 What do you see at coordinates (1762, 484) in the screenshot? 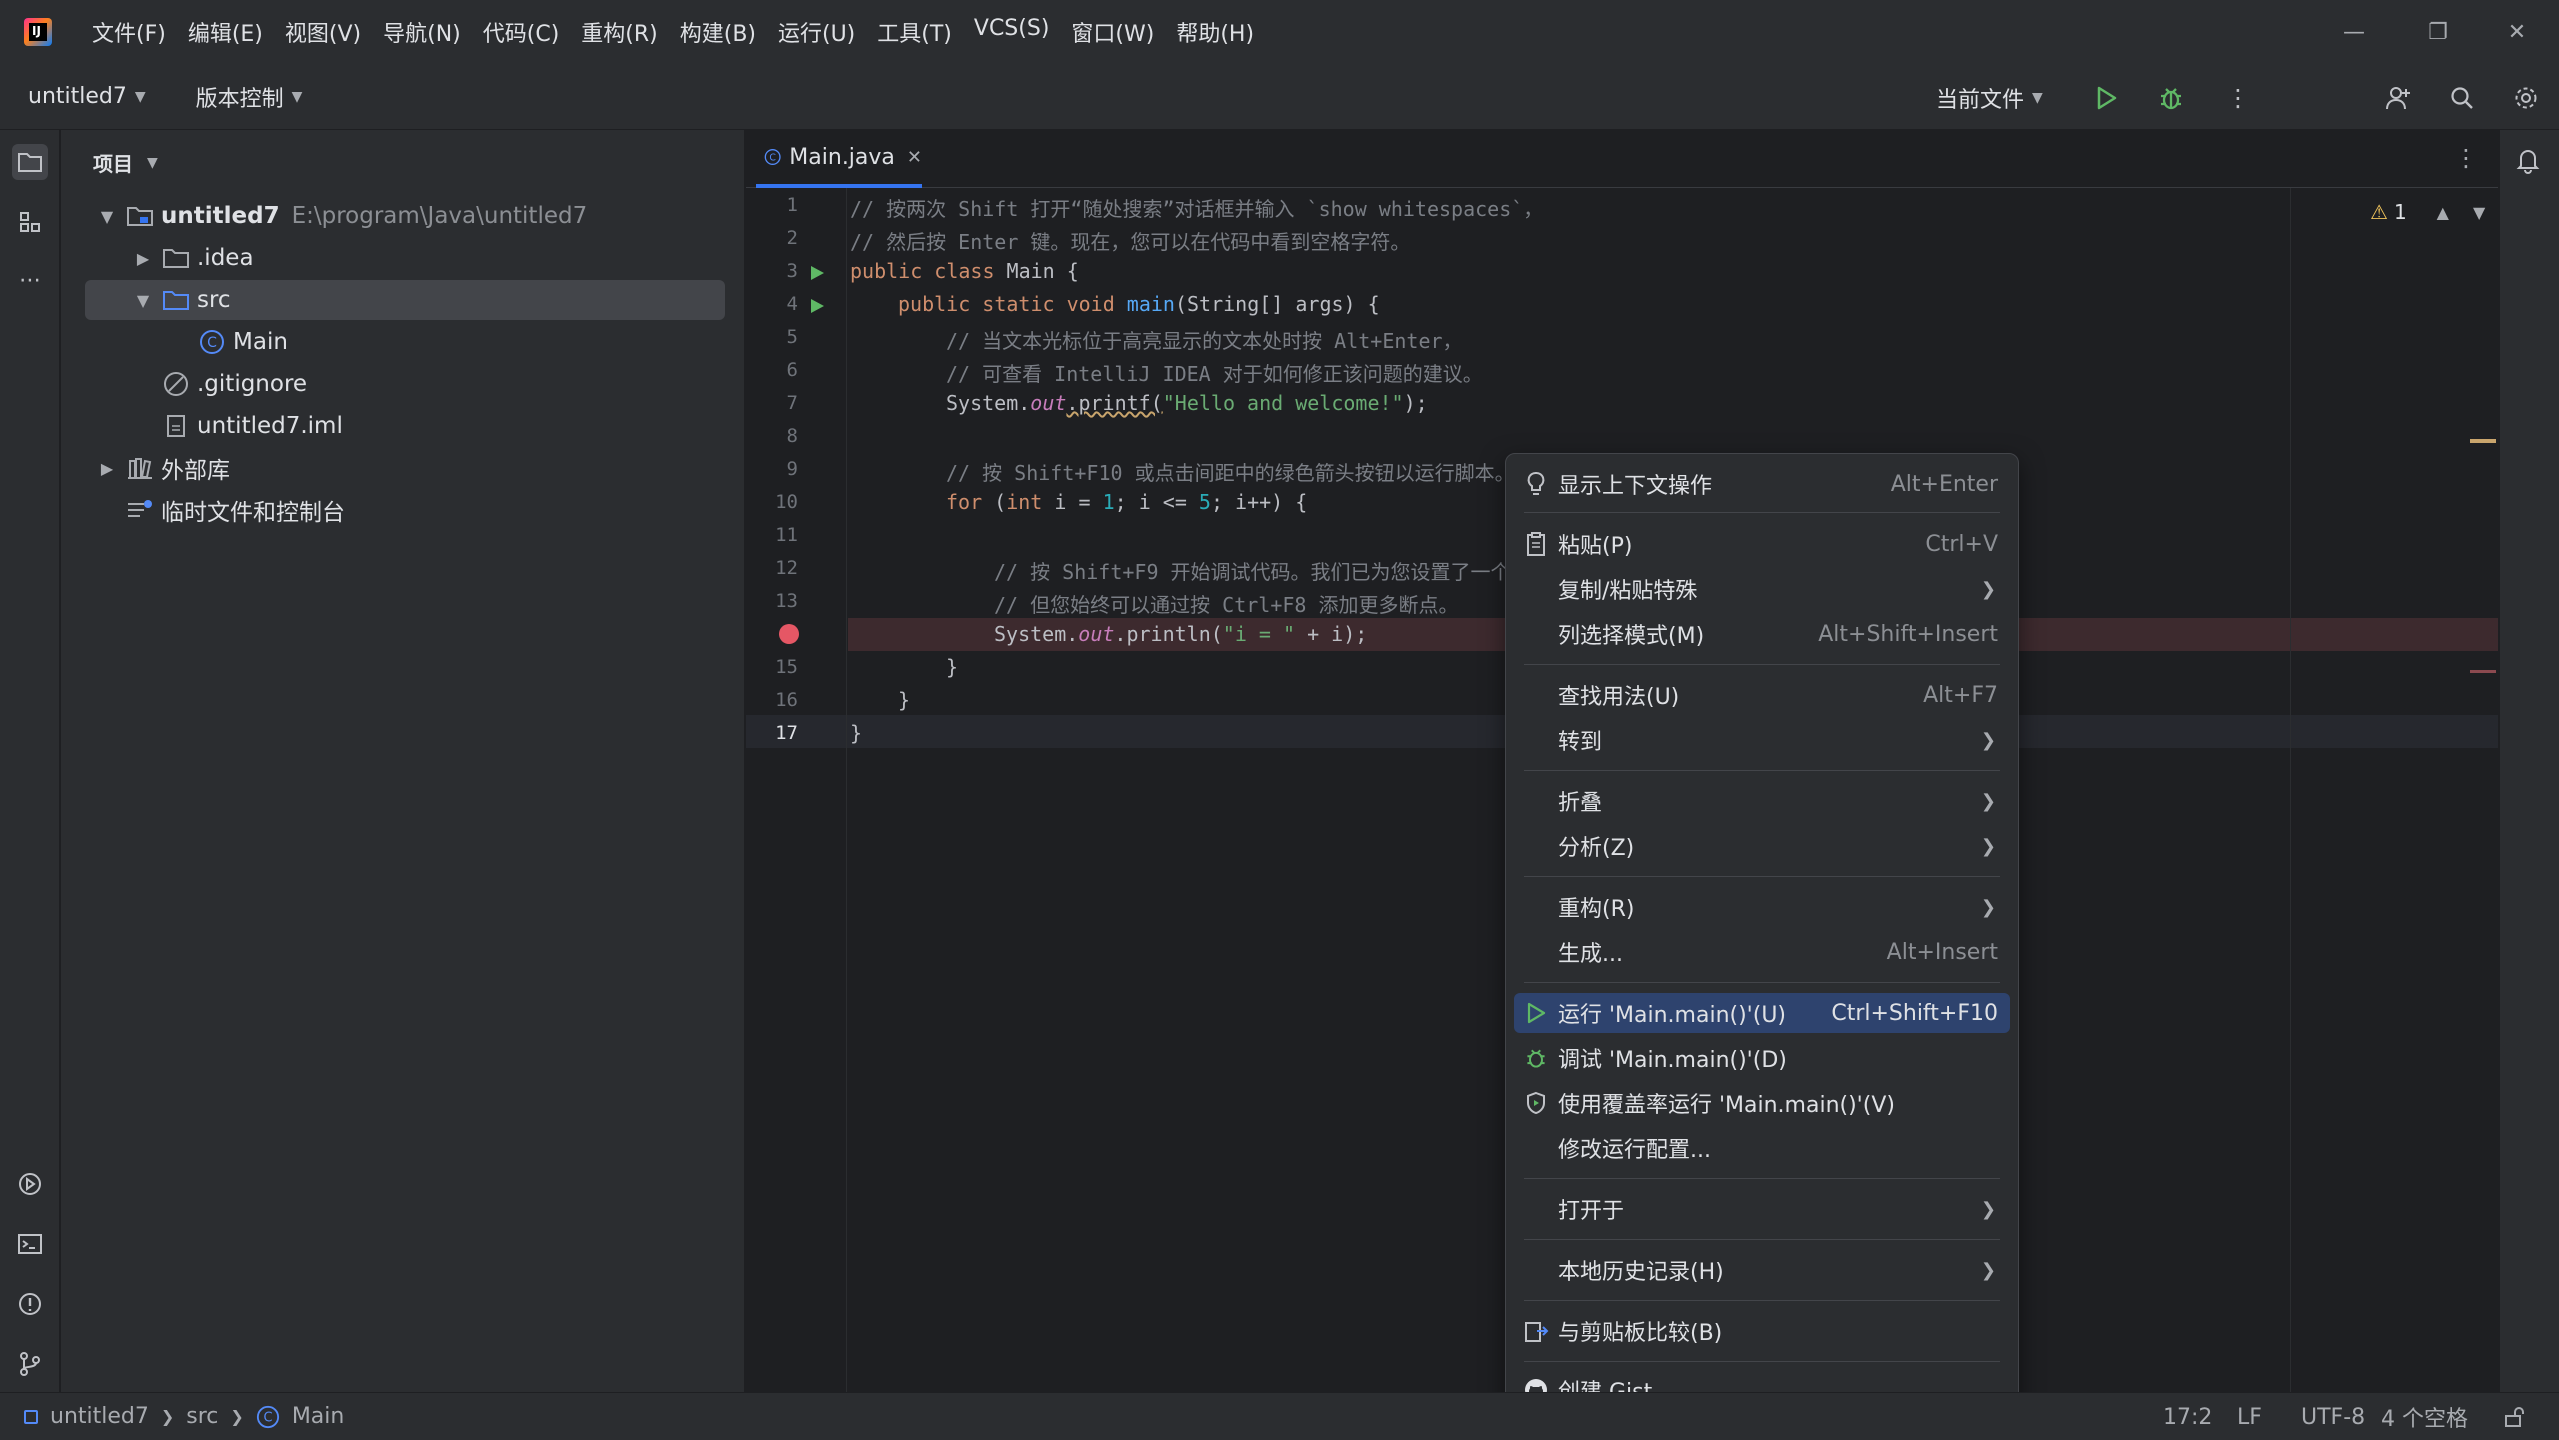
I see `menu-item-show-context-actions: 显示上下文操作 Alt+Enter` at bounding box center [1762, 484].